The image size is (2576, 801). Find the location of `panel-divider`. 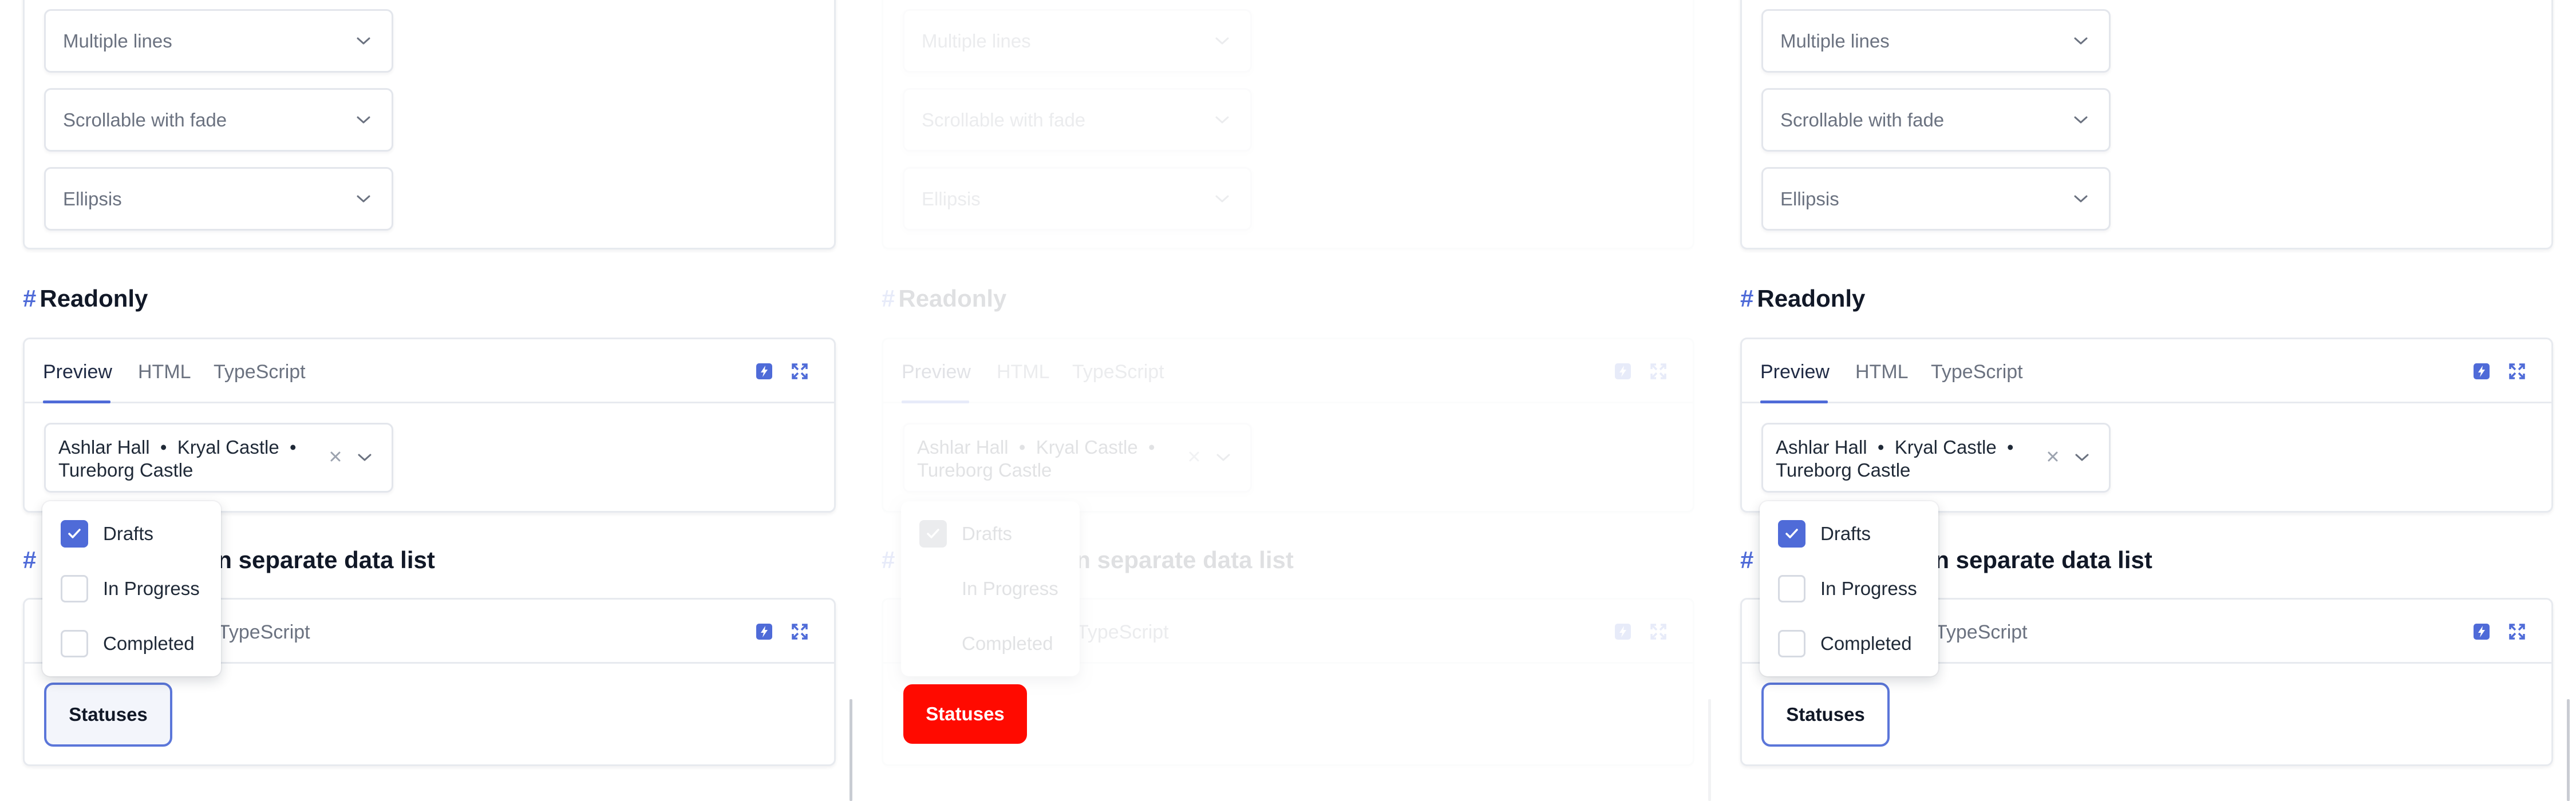

panel-divider is located at coordinates (851, 750).